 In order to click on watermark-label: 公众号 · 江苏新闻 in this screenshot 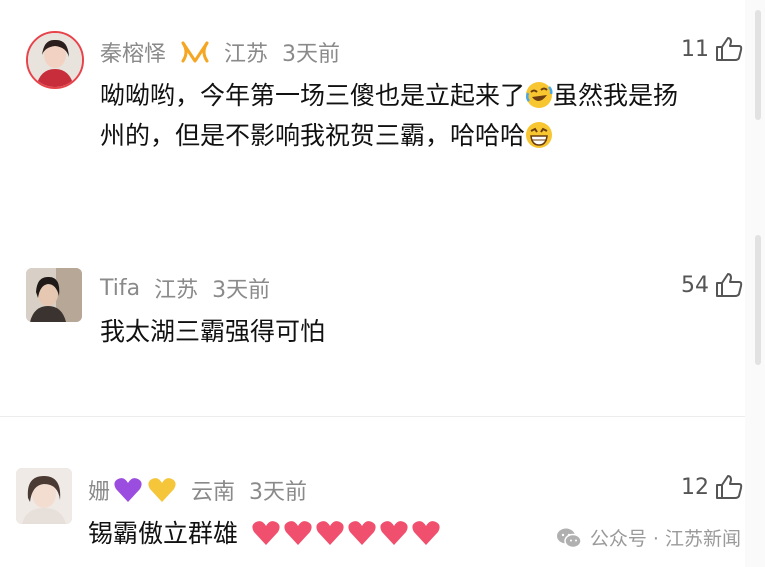, I will do `click(665, 539)`.